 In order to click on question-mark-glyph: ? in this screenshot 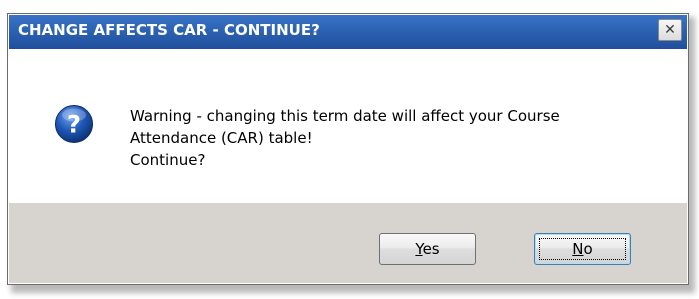, I will do `click(74, 125)`.